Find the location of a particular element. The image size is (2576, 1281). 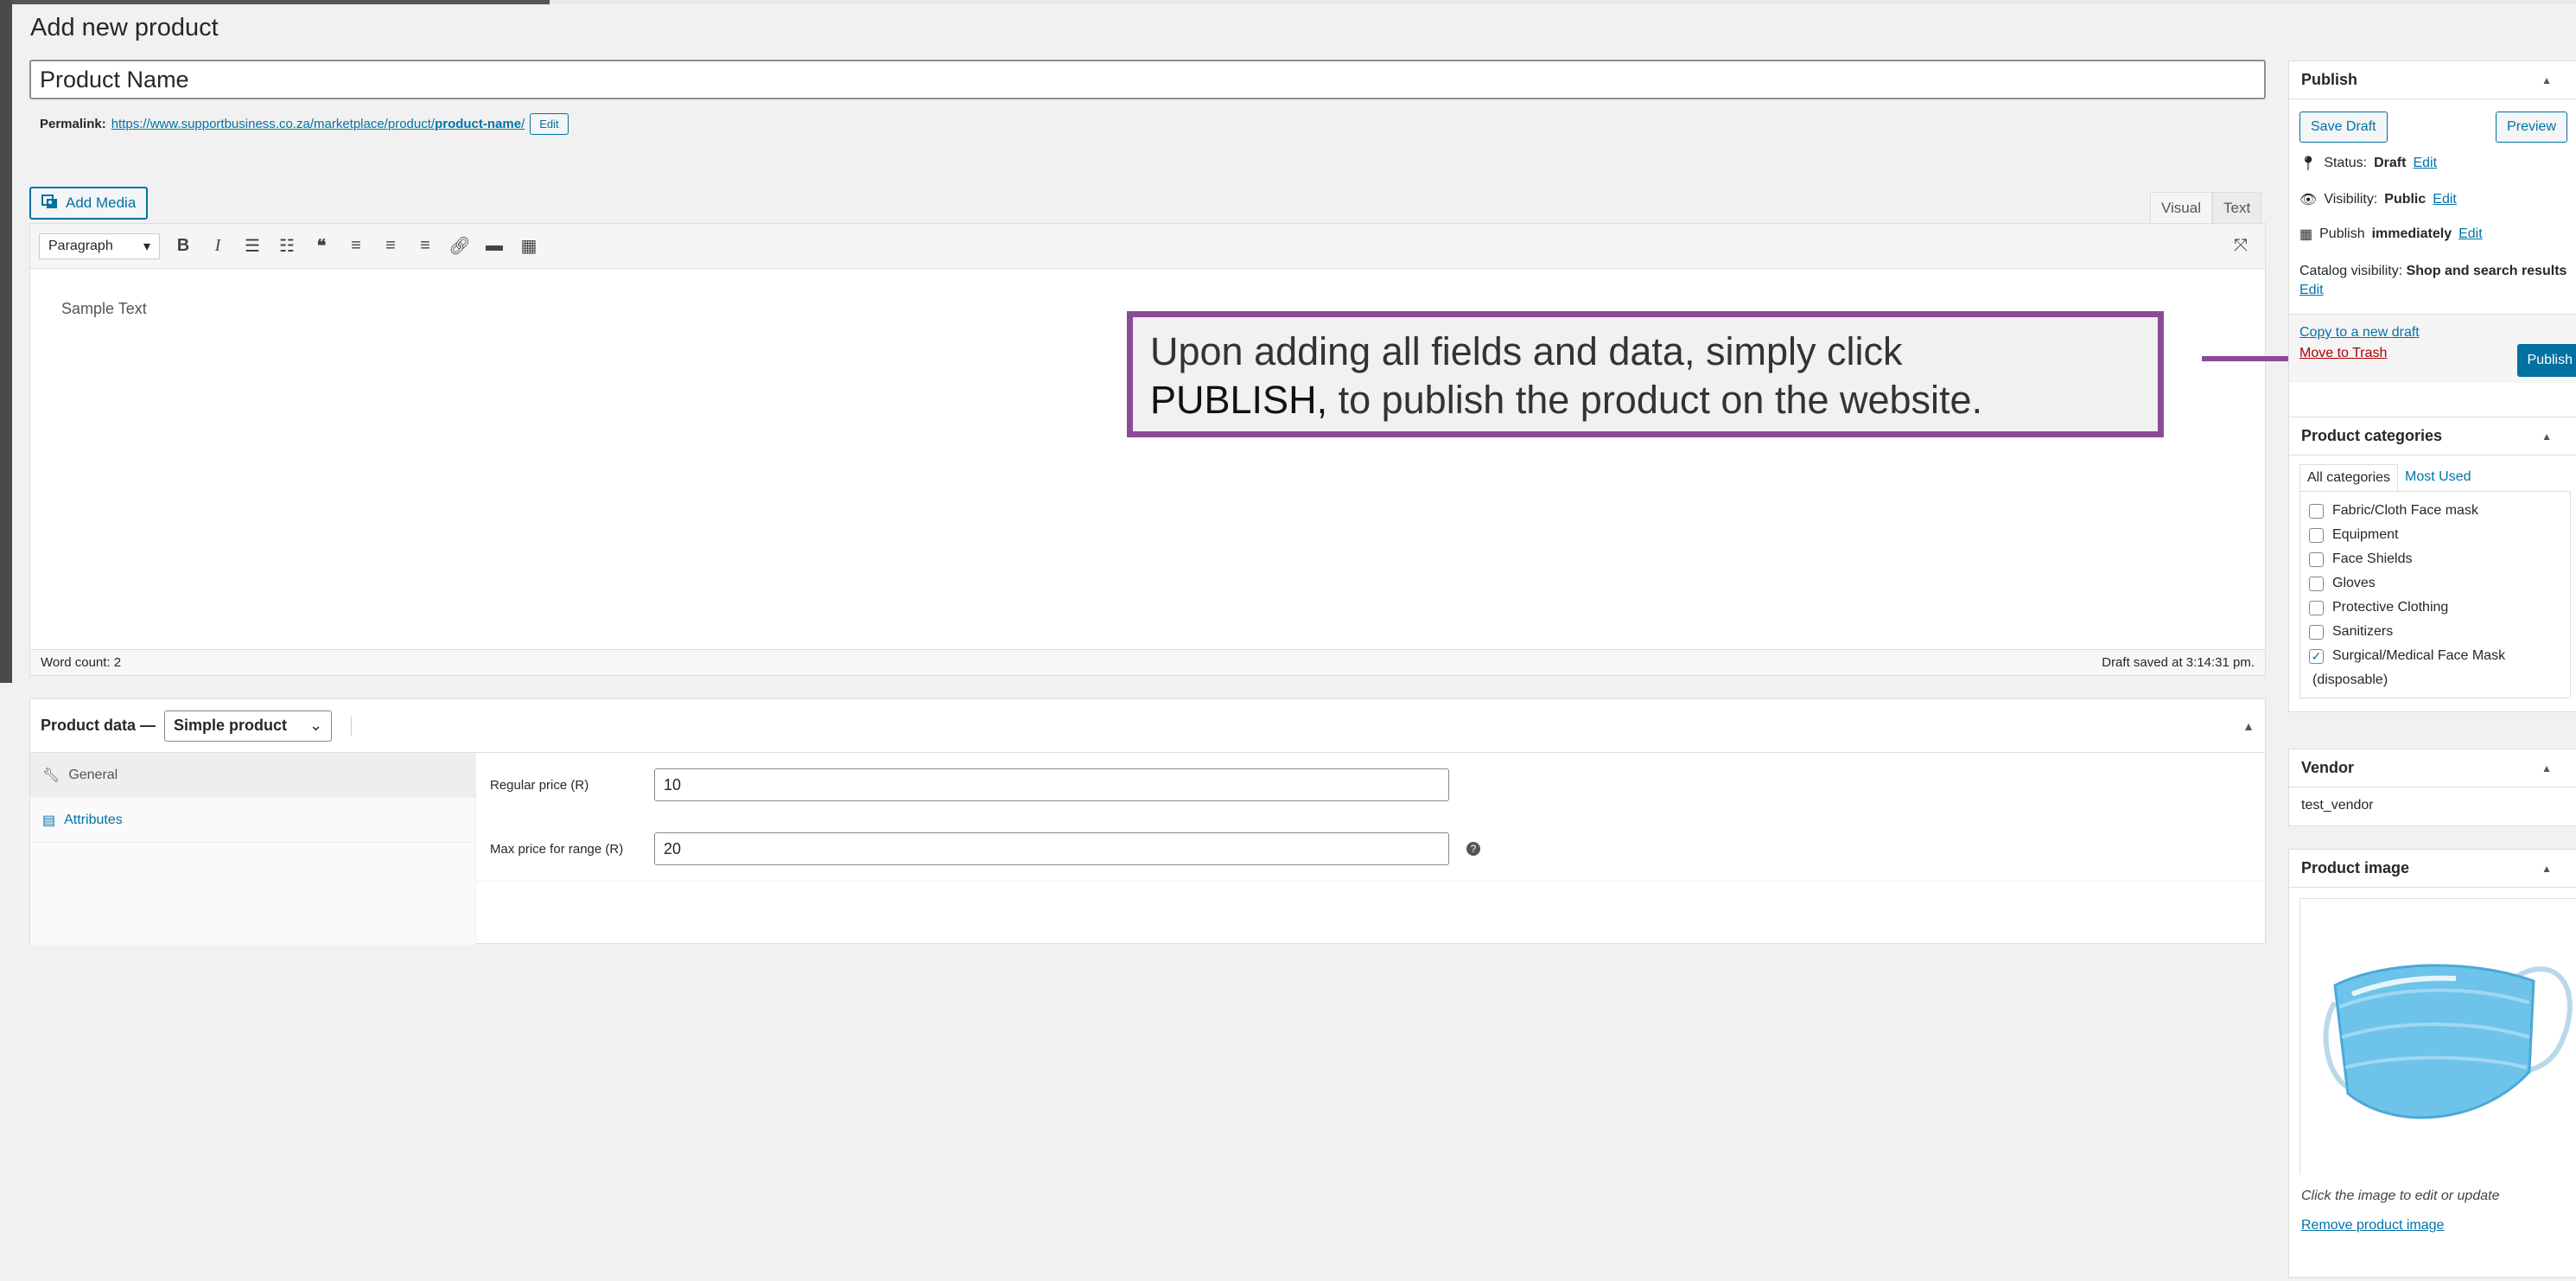

status-edit-link: Edit is located at coordinates (2425, 163).